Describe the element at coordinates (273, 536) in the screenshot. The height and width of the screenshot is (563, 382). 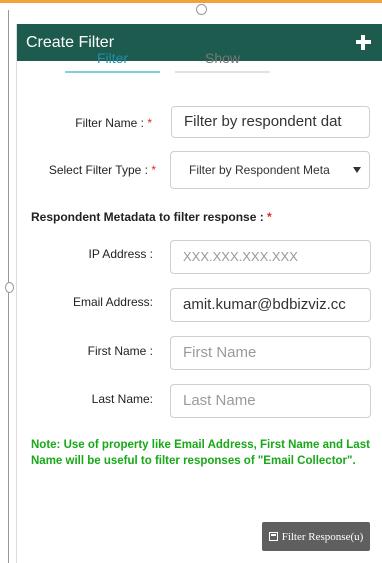
I see `save-icon` at that location.